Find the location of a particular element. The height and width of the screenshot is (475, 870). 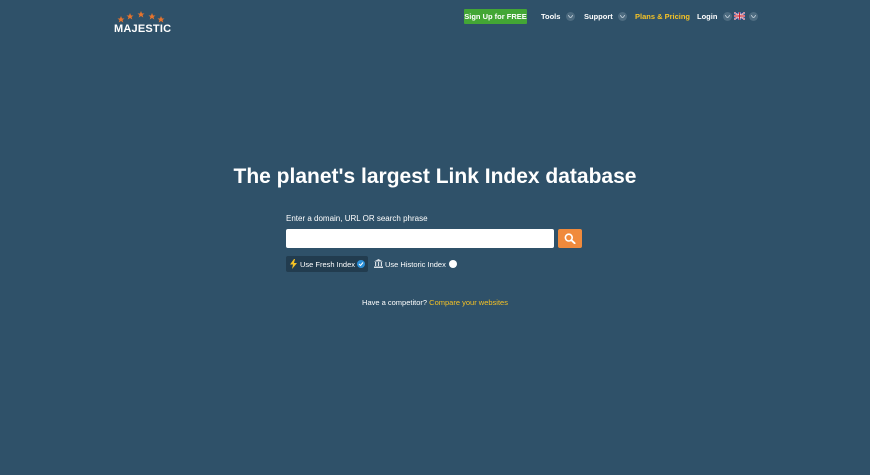

search-icon is located at coordinates (570, 238).